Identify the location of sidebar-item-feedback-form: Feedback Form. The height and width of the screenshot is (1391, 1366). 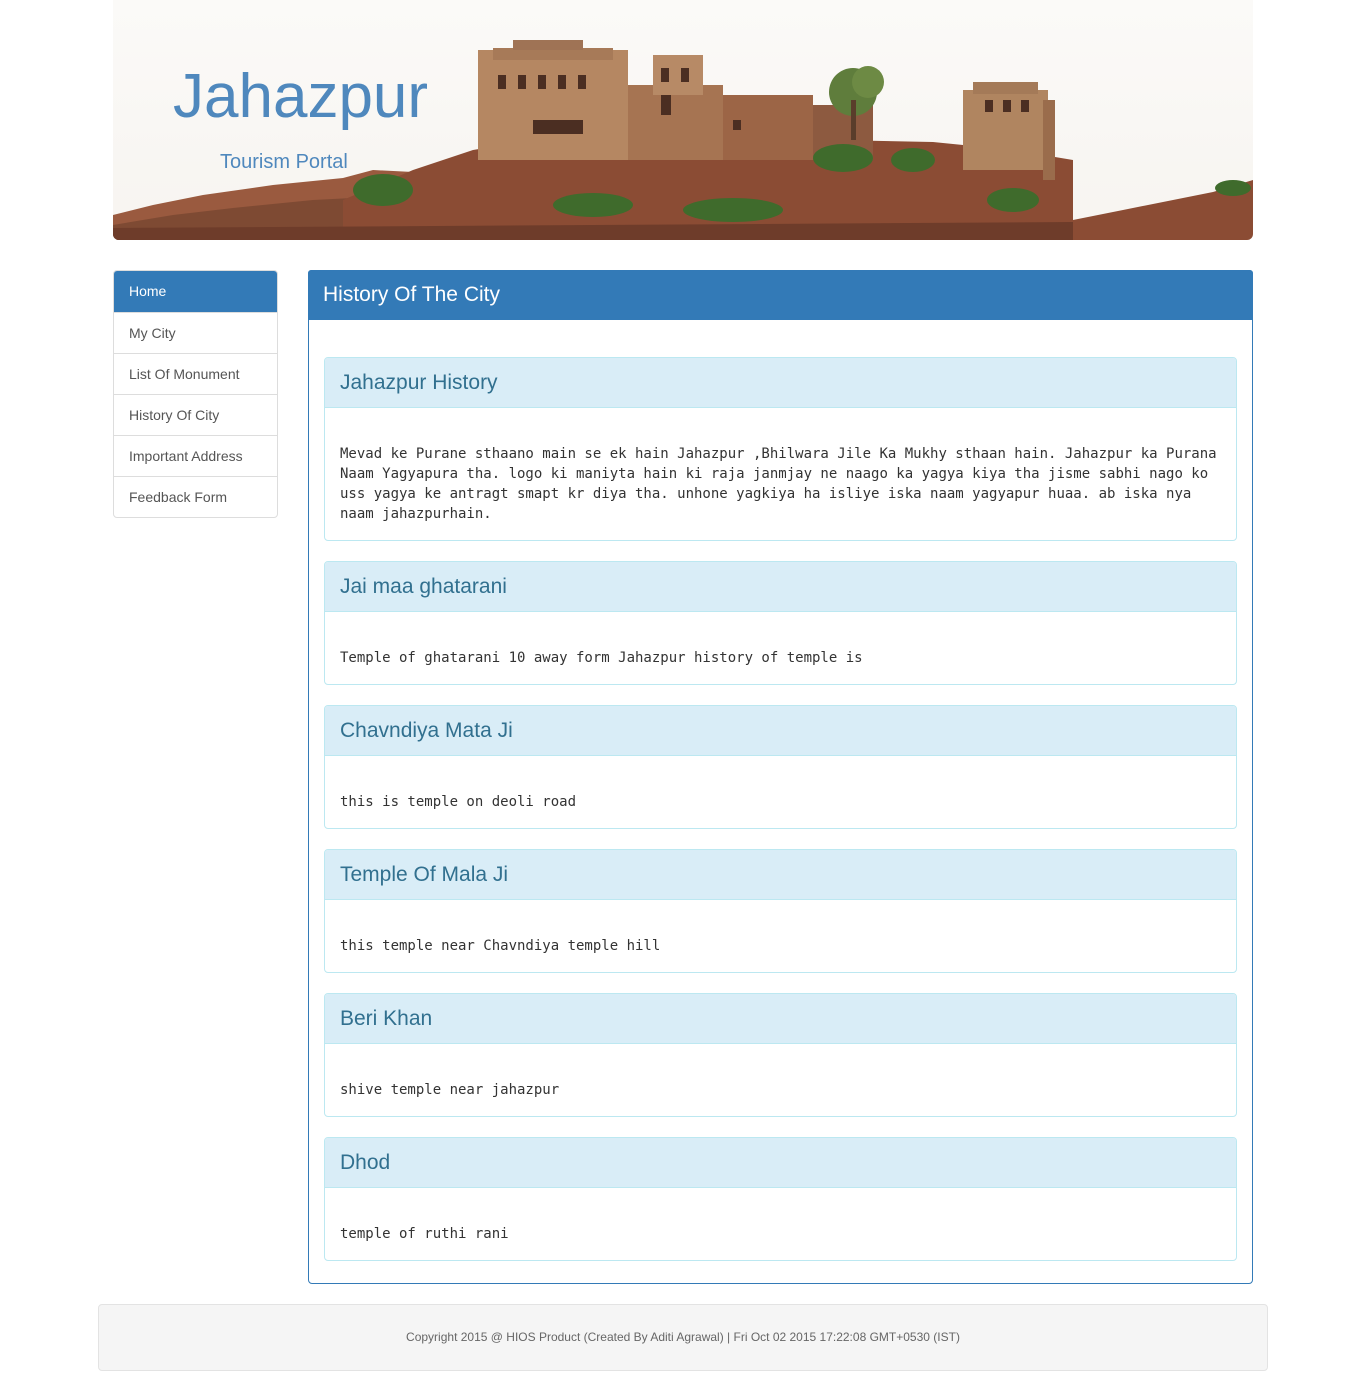
(195, 496).